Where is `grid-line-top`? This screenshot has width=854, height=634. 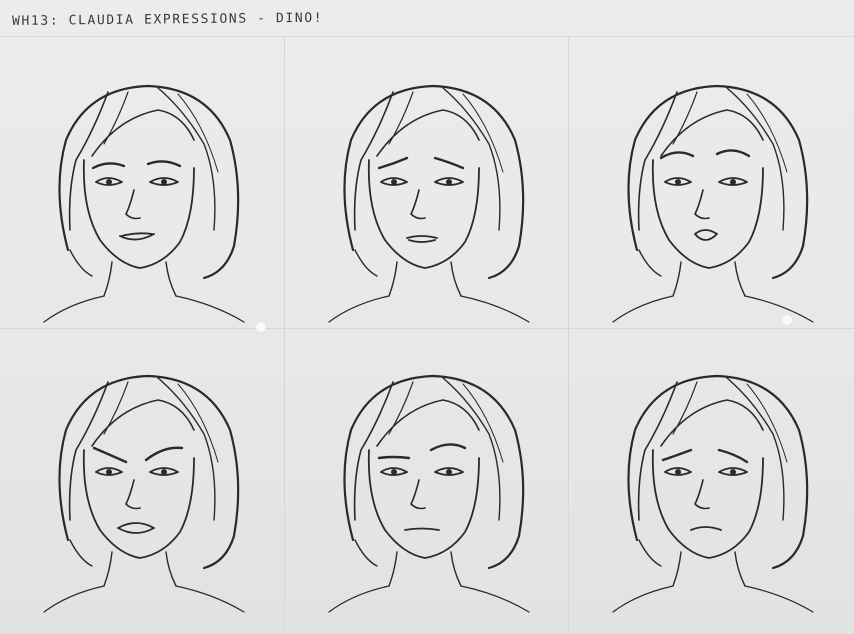 grid-line-top is located at coordinates (427, 36).